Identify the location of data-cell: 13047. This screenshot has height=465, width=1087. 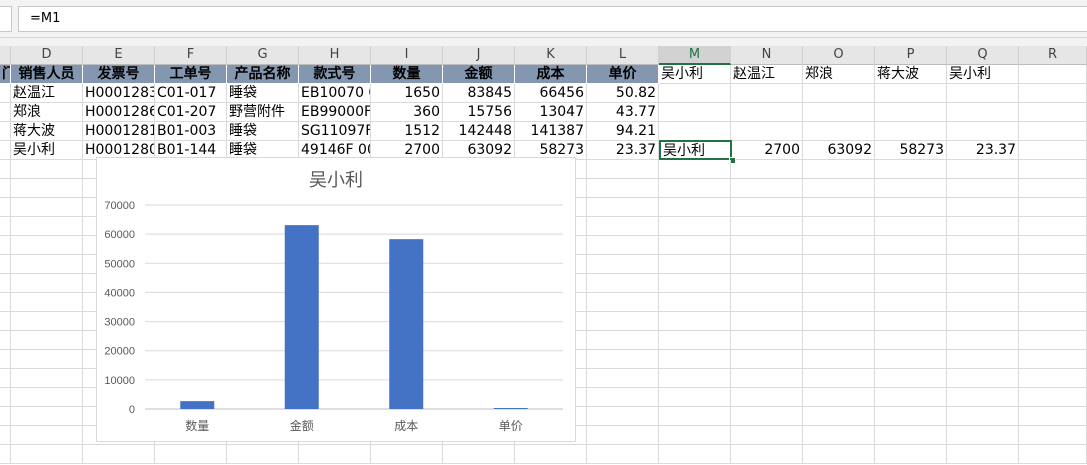
(551, 112).